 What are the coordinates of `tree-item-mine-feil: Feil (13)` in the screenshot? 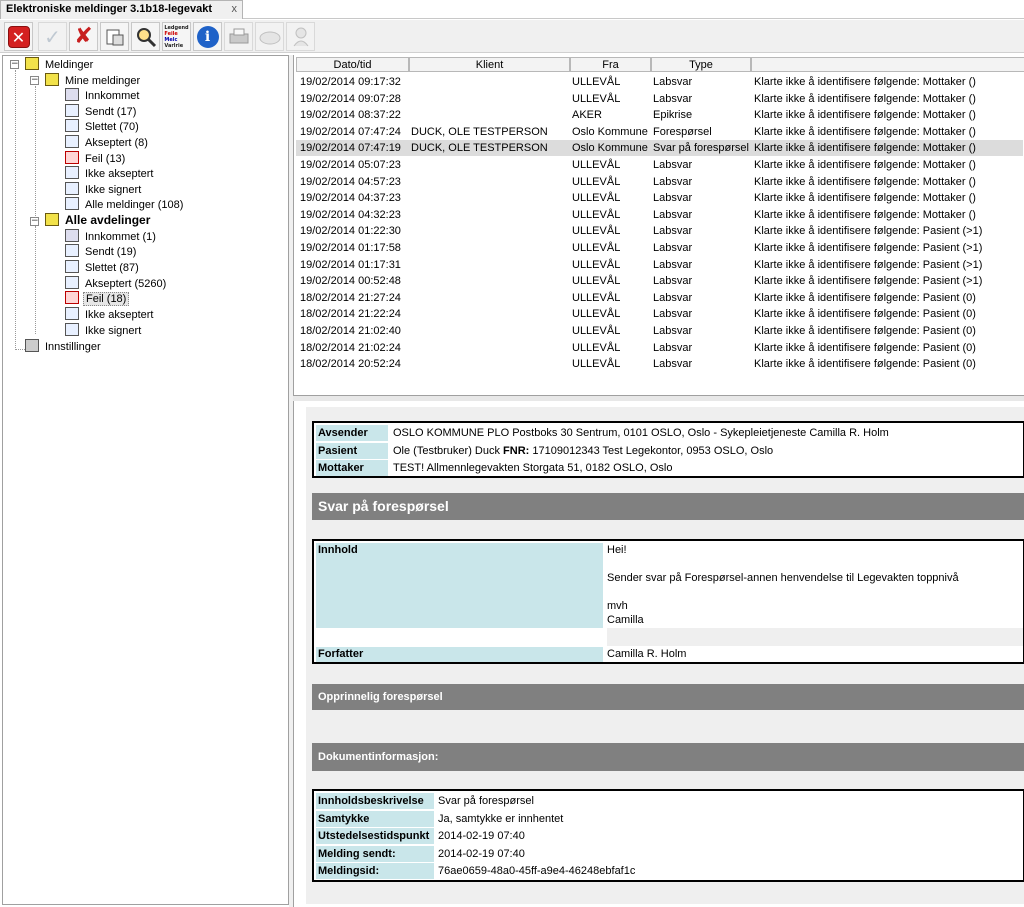 It's located at (96, 159).